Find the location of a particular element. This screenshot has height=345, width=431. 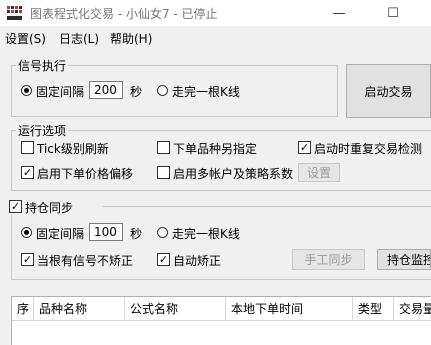

menu-settings: 设置(S) is located at coordinates (25, 38).